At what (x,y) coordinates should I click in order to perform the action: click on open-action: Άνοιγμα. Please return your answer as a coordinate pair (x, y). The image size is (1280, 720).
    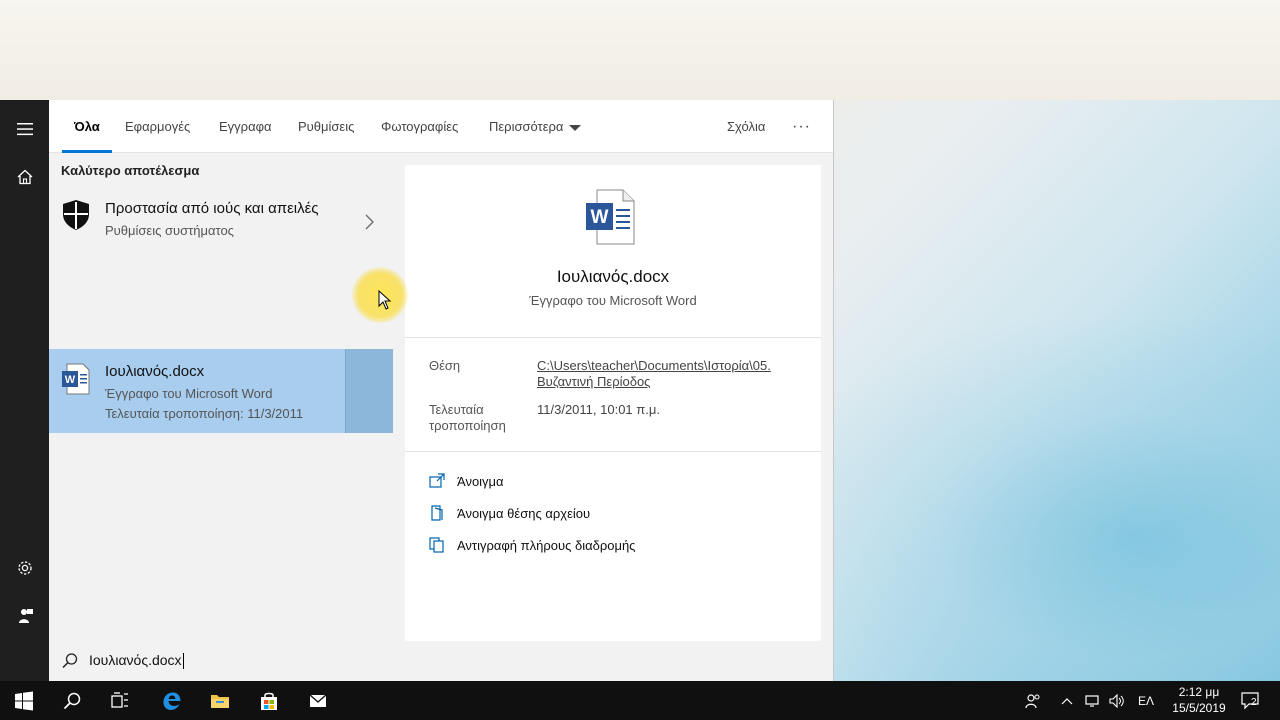
    Looking at the image, I should click on (466, 481).